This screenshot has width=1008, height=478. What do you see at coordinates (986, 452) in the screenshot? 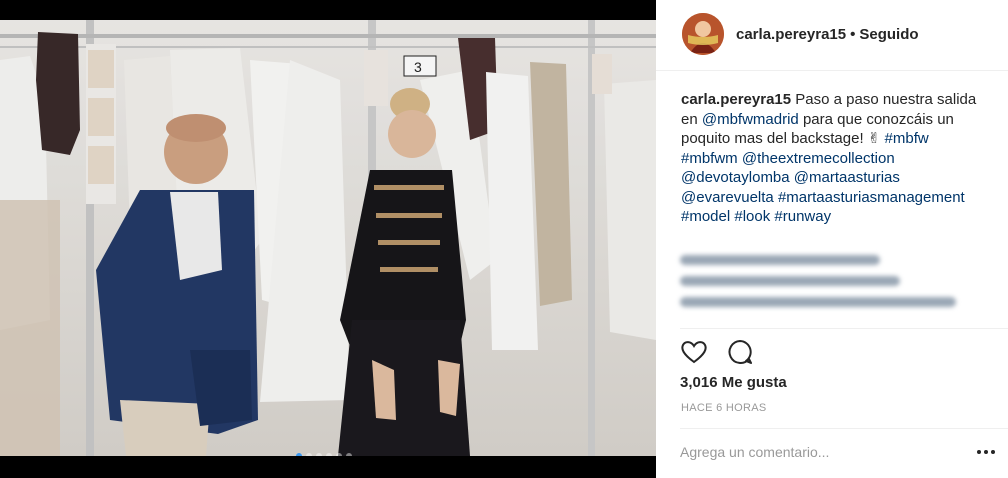
I see `more-options-icon` at bounding box center [986, 452].